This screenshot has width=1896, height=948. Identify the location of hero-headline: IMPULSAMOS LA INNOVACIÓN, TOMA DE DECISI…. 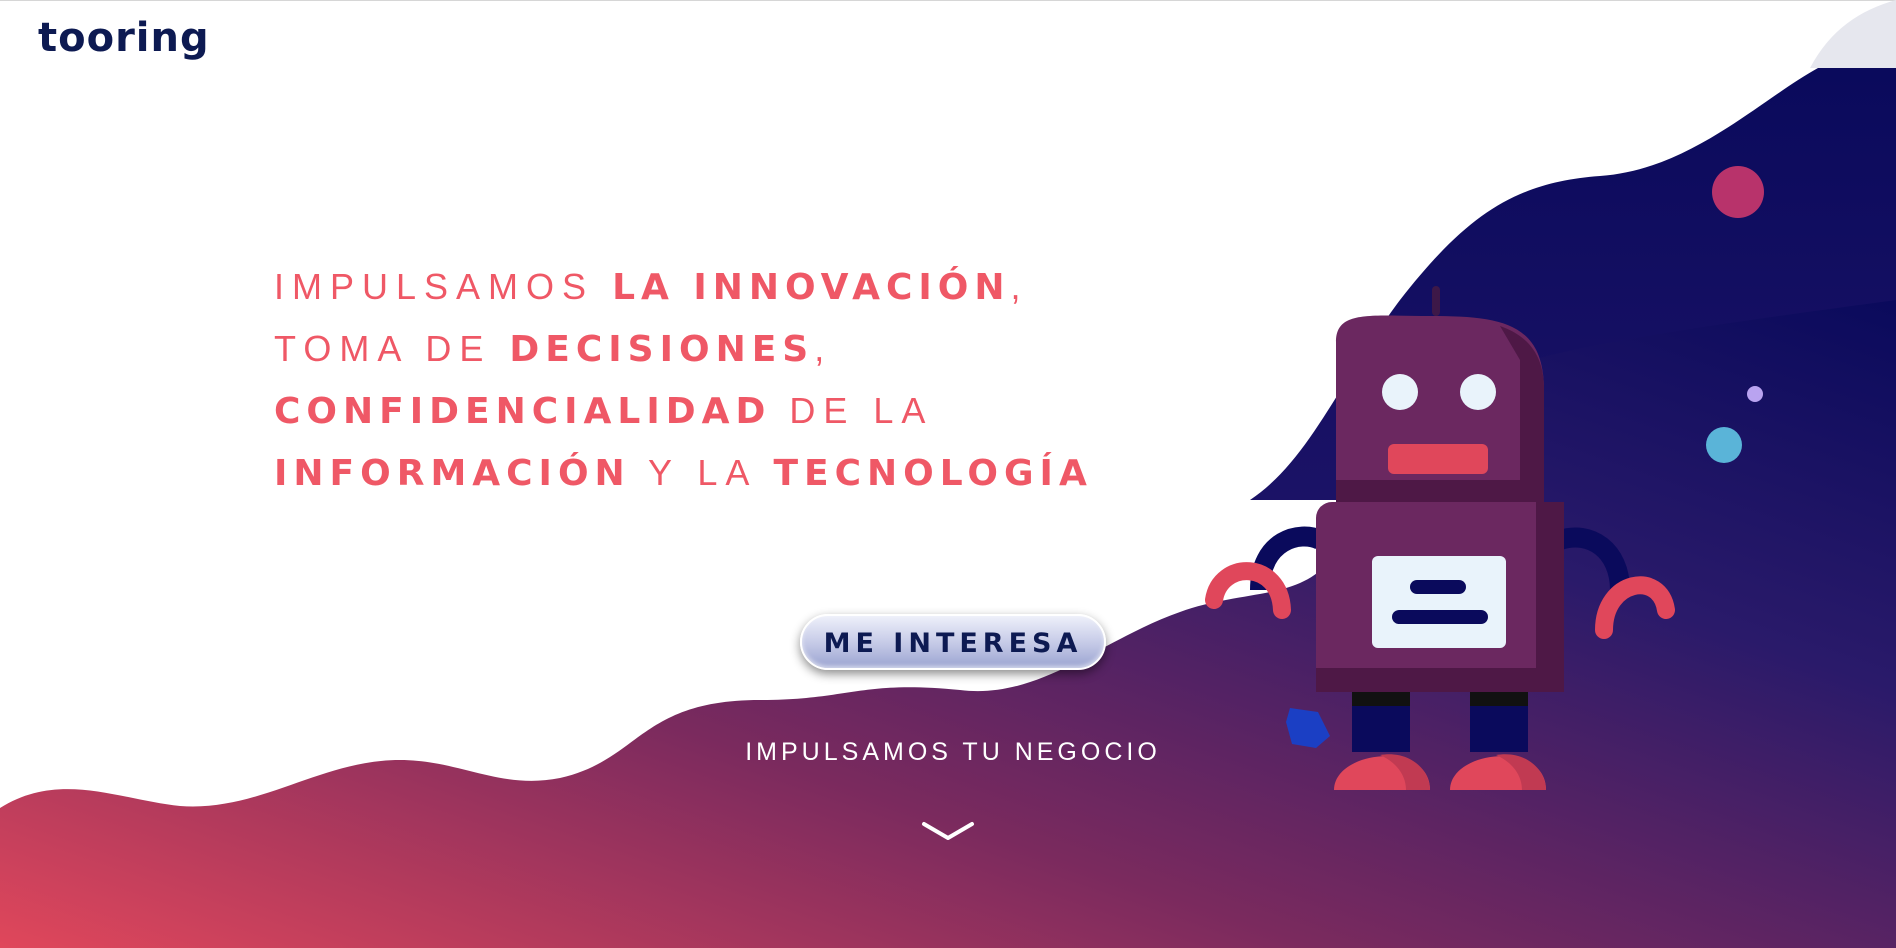
(724, 380).